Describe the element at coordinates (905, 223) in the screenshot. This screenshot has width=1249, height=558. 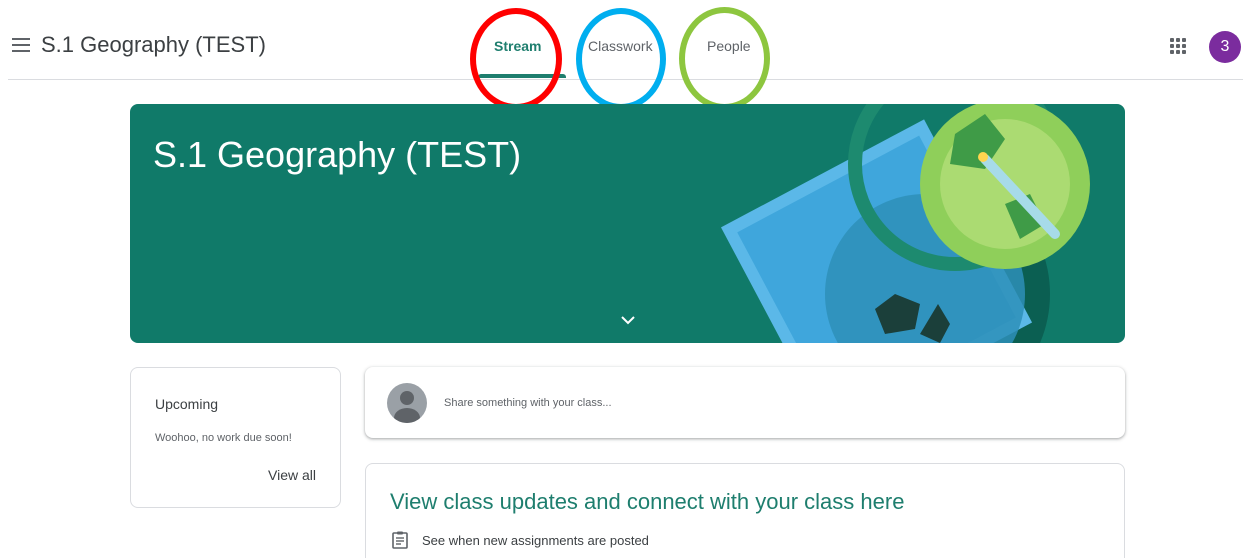
I see `banner-globe-illustration` at that location.